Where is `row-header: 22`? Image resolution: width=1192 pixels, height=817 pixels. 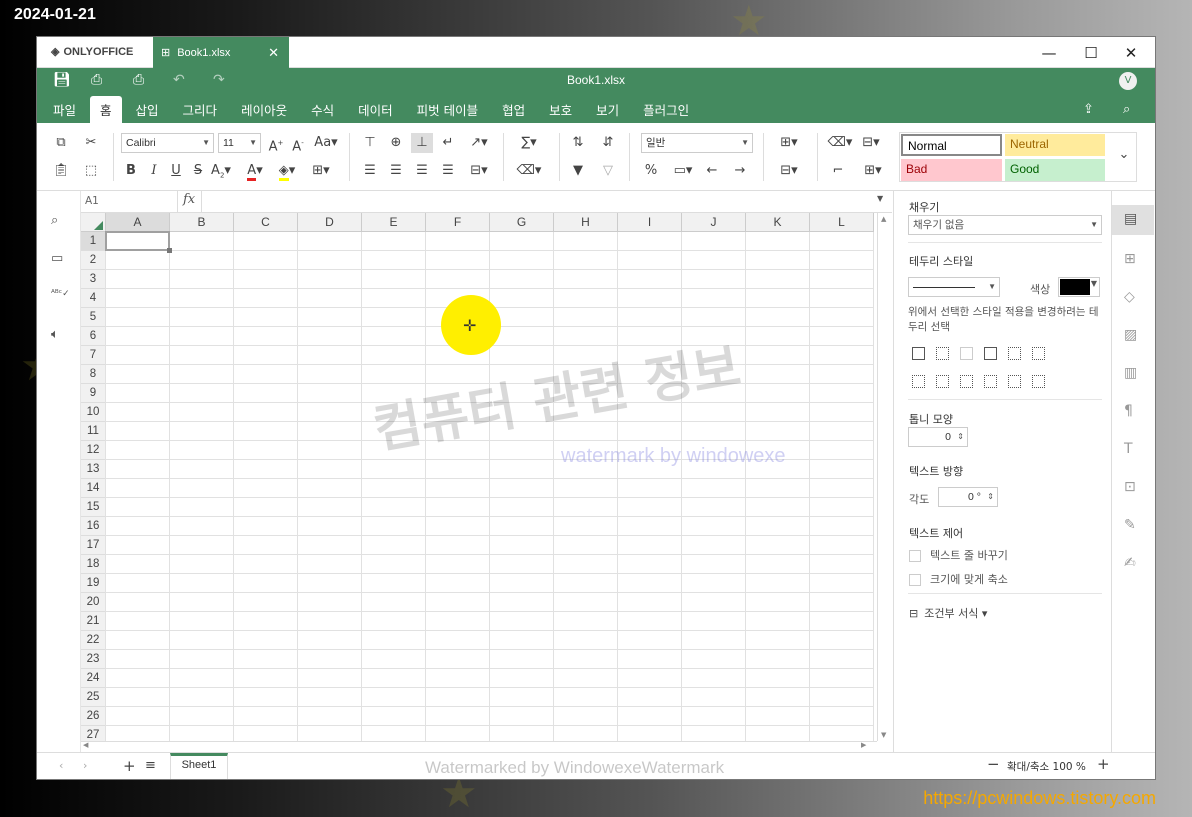 row-header: 22 is located at coordinates (93, 640).